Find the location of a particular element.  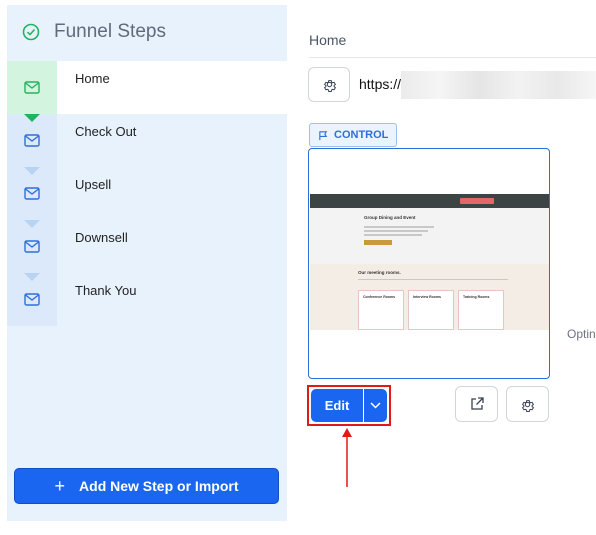

external-link-icon is located at coordinates (477, 403).